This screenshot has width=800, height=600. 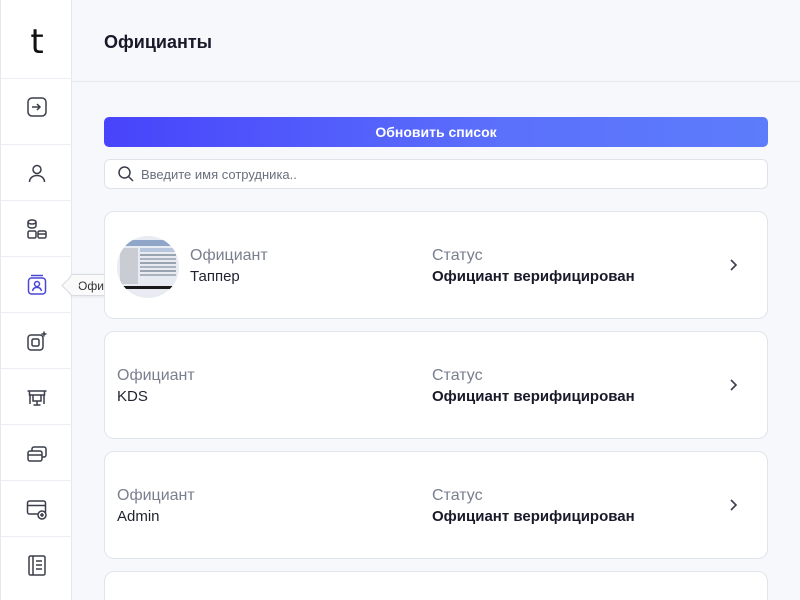 I want to click on notebook-icon, so click(x=37, y=565).